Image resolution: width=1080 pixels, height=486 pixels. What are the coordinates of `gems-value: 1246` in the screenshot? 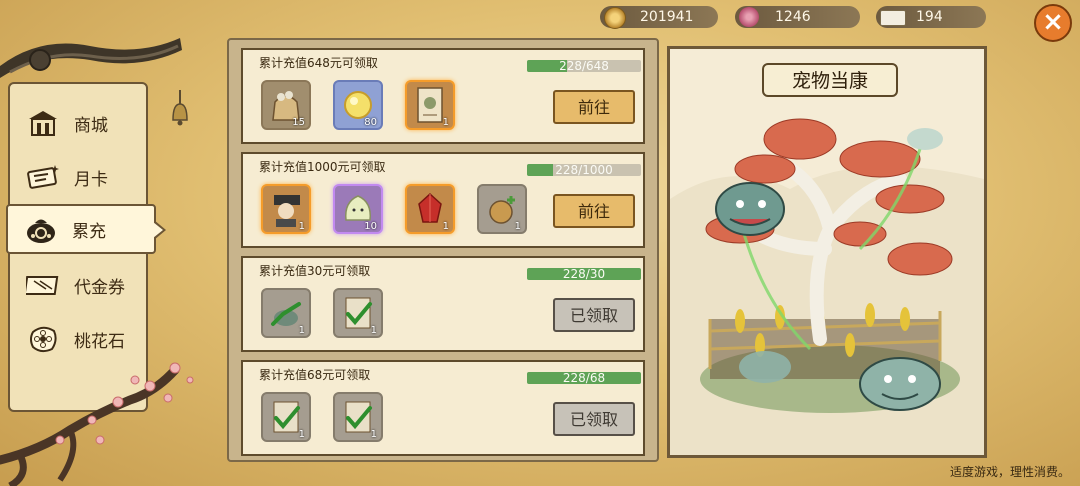 It's located at (793, 17).